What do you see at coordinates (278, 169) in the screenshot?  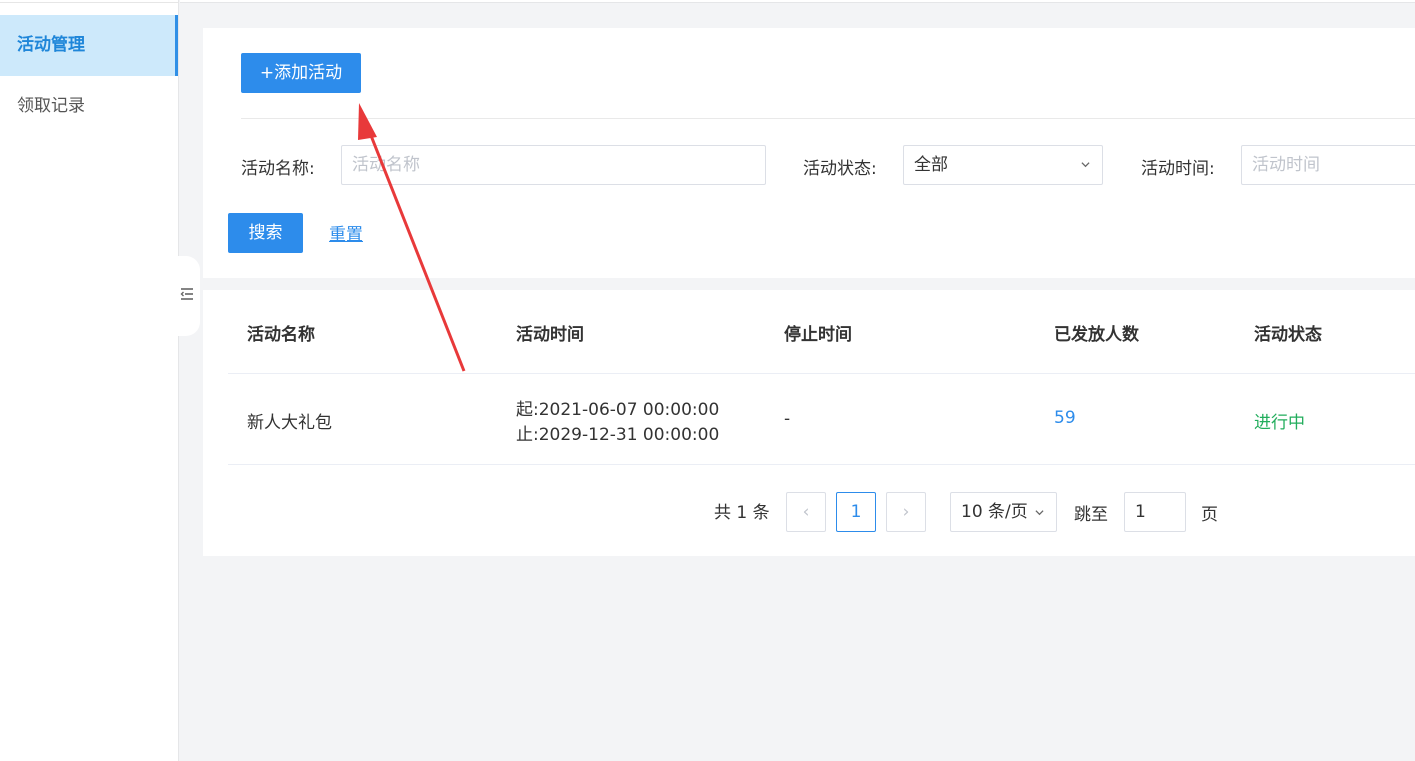 I see `activity-name-label: 活动名称:` at bounding box center [278, 169].